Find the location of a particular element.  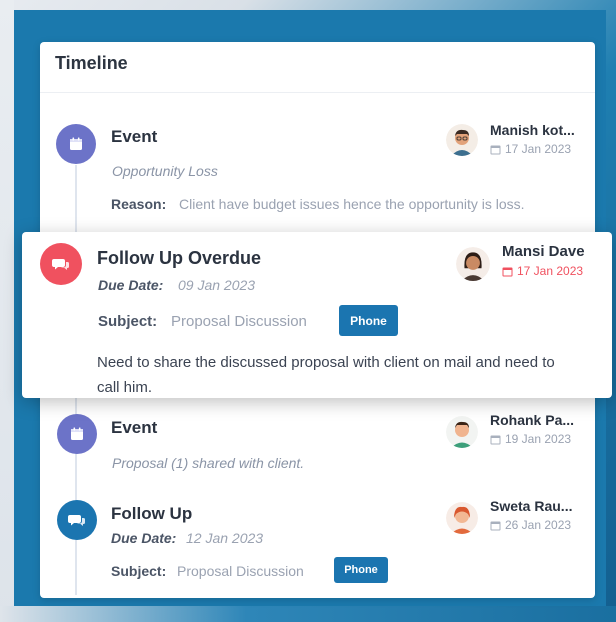

reason-label: Reason: is located at coordinates (139, 204).